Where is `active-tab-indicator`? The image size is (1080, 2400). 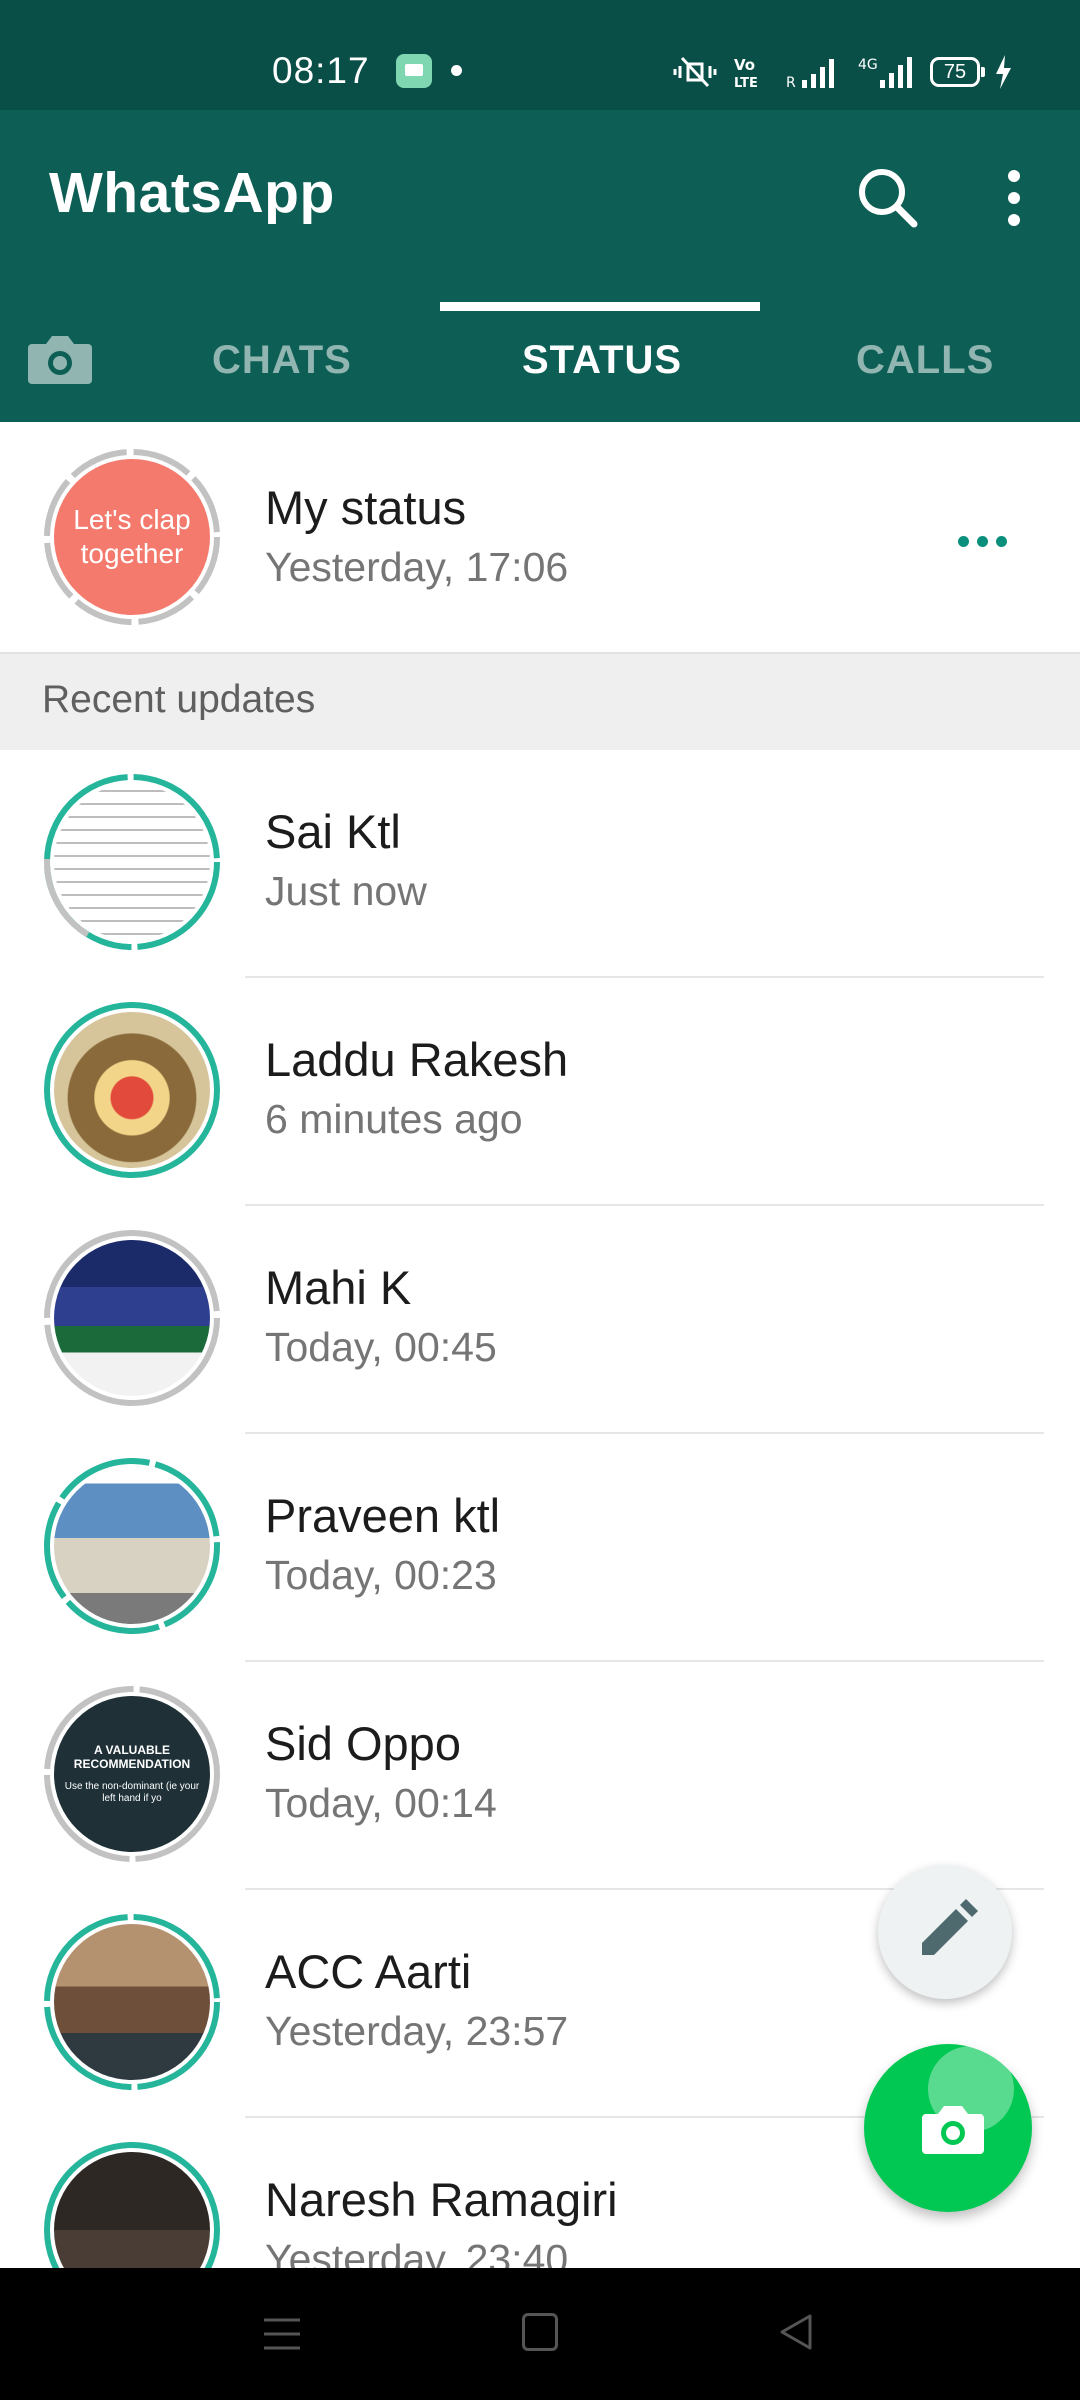 active-tab-indicator is located at coordinates (600, 306).